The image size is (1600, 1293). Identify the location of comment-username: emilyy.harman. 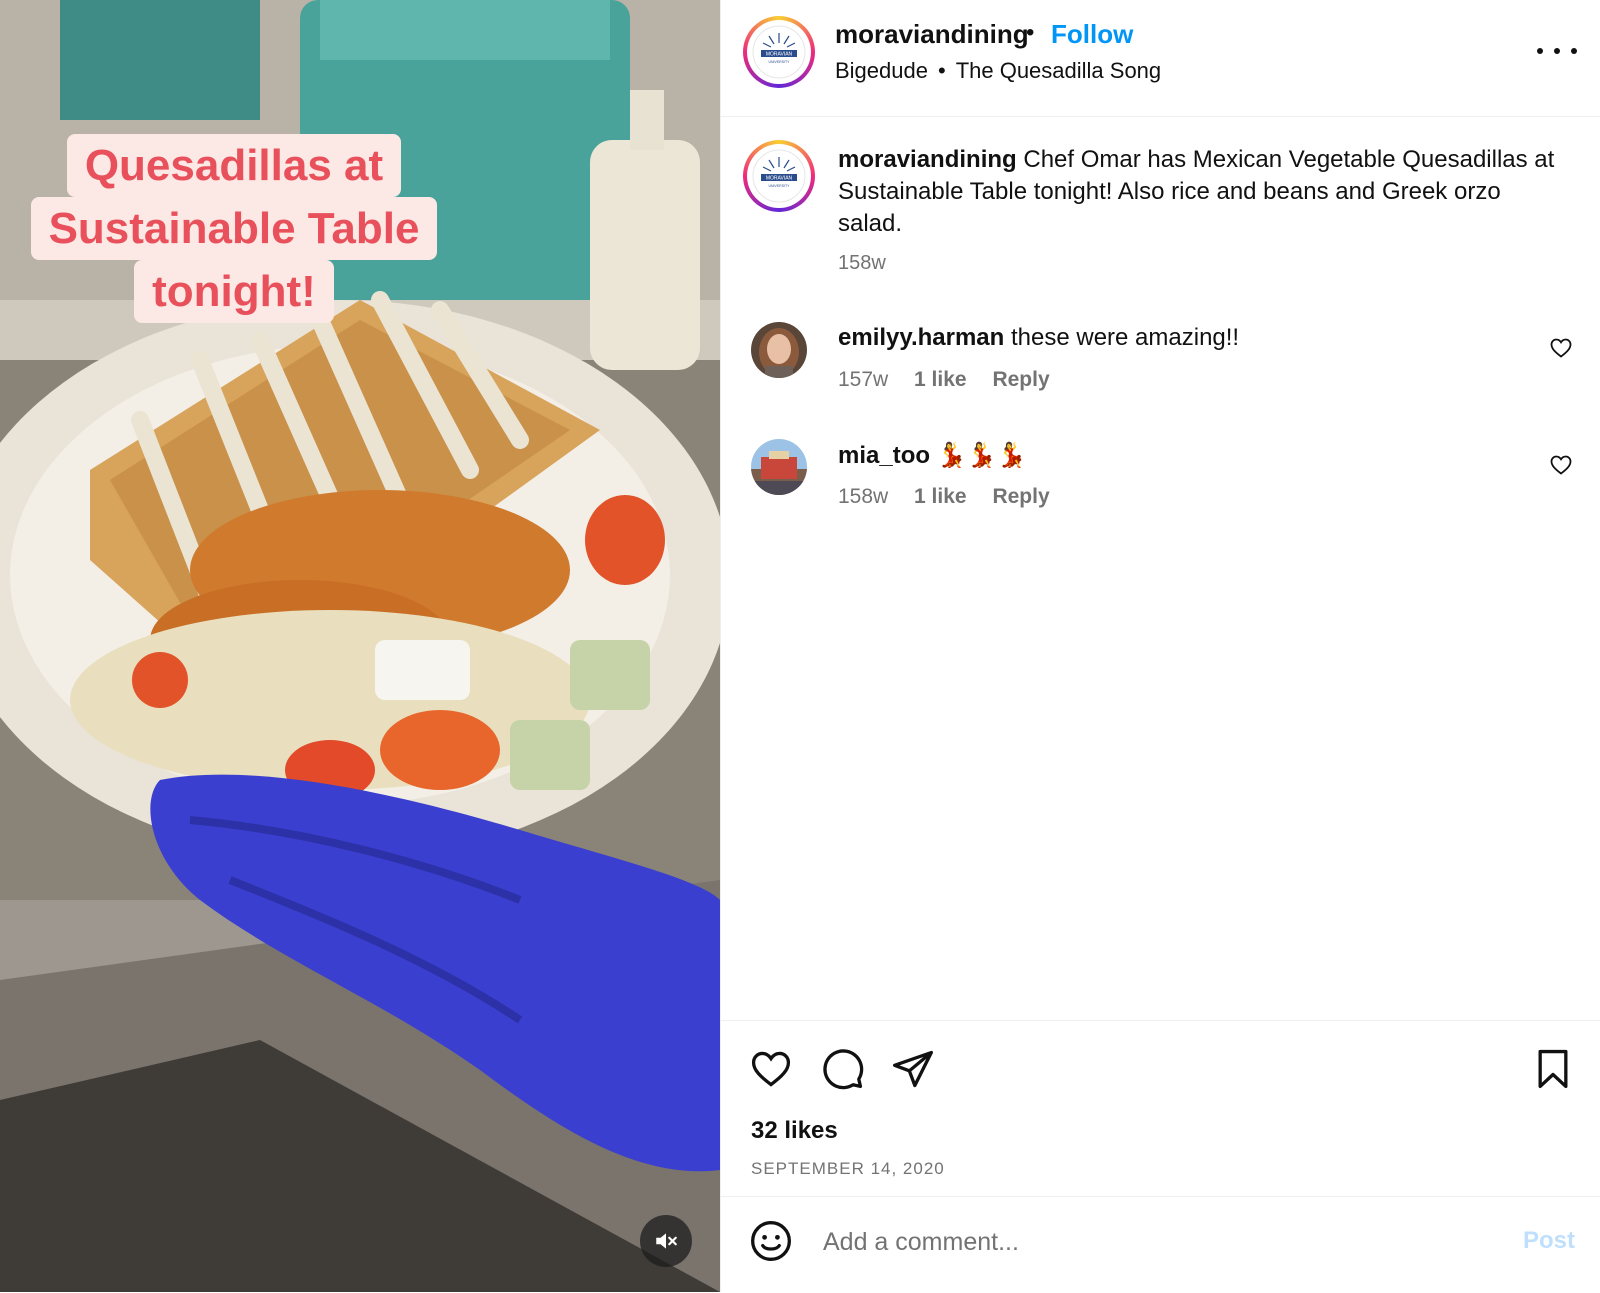
(921, 337).